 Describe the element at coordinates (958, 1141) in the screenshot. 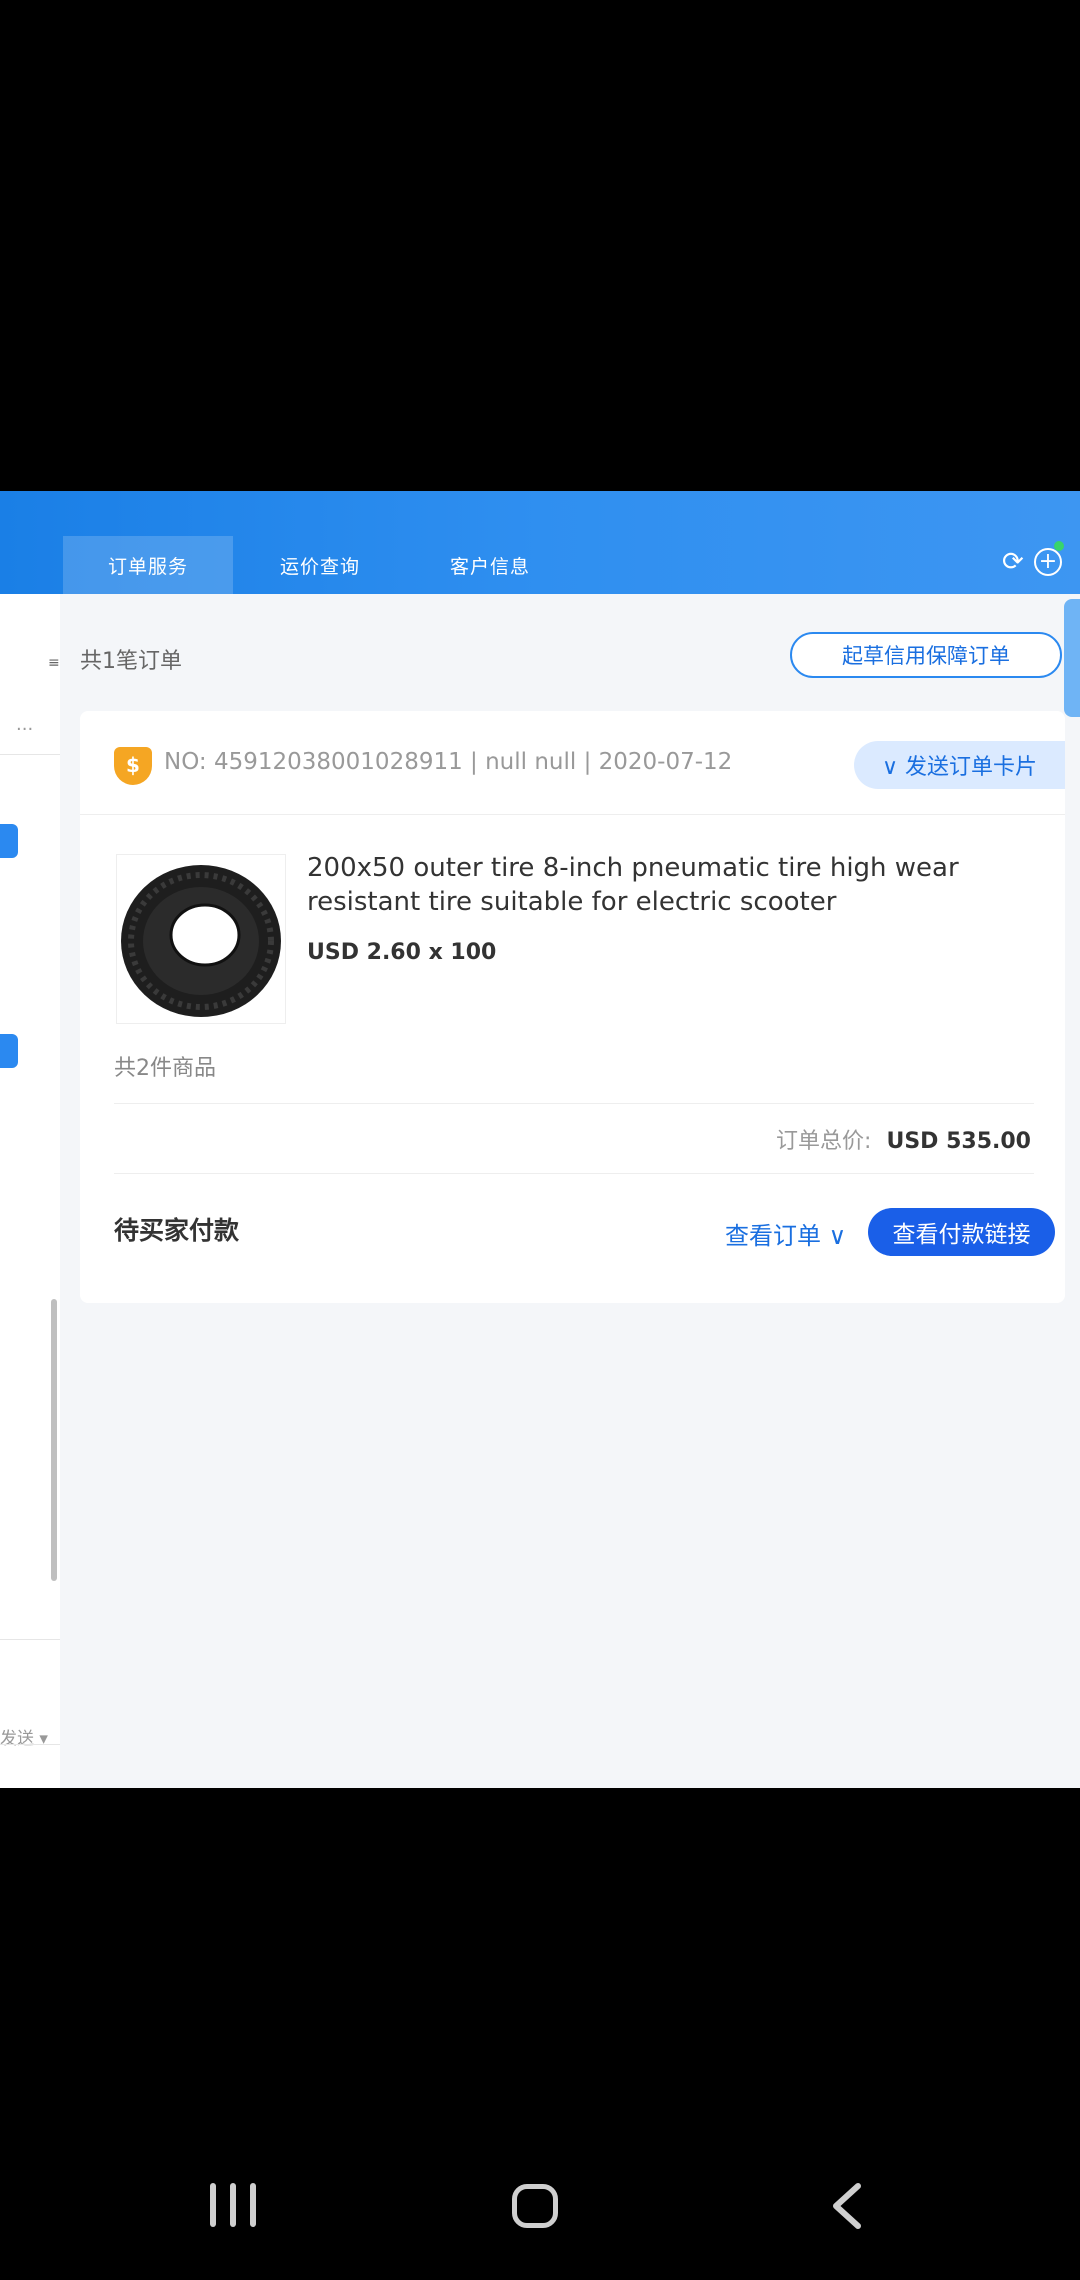

I see `total-value: USD 535.00` at that location.